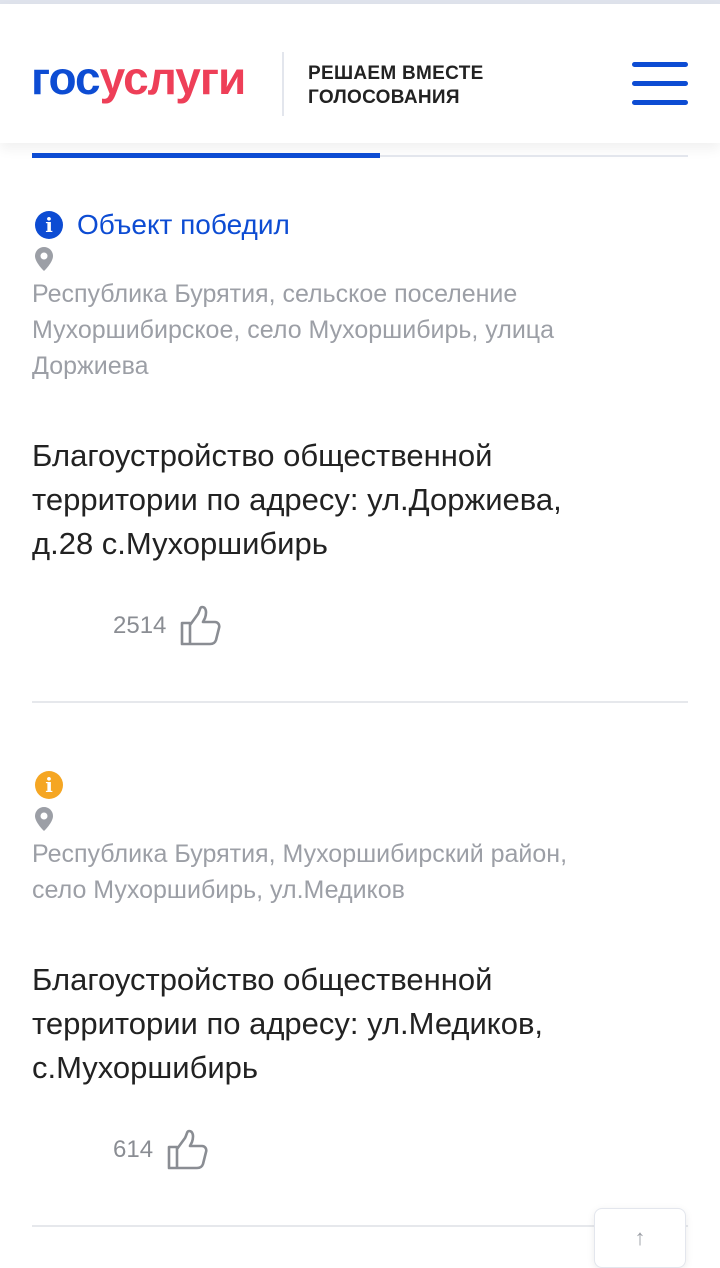 This screenshot has width=720, height=1268. I want to click on title-line: с.Мухоршибирь, so click(145, 1067).